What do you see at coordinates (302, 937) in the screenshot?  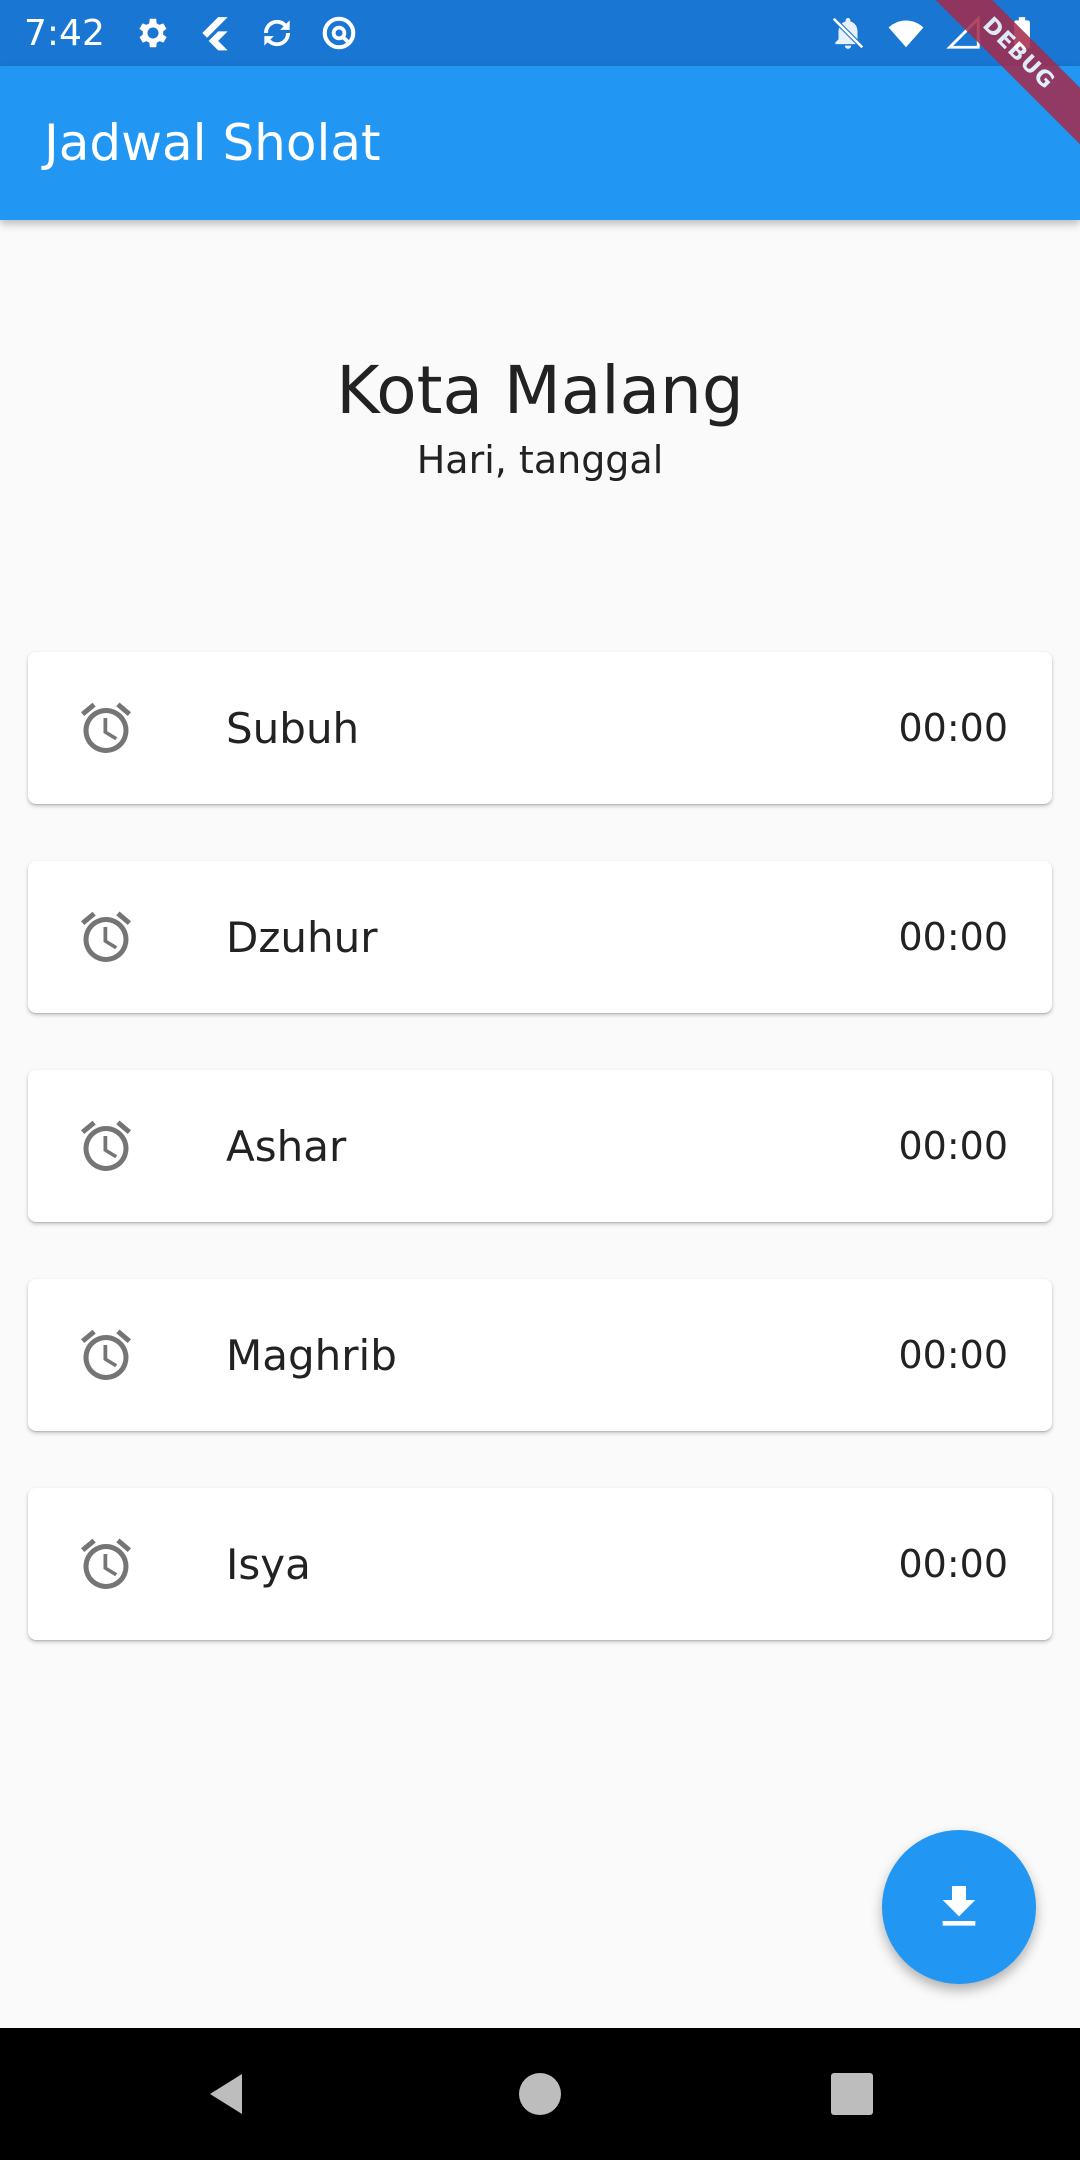 I see `prayer-name: Dzuhur` at bounding box center [302, 937].